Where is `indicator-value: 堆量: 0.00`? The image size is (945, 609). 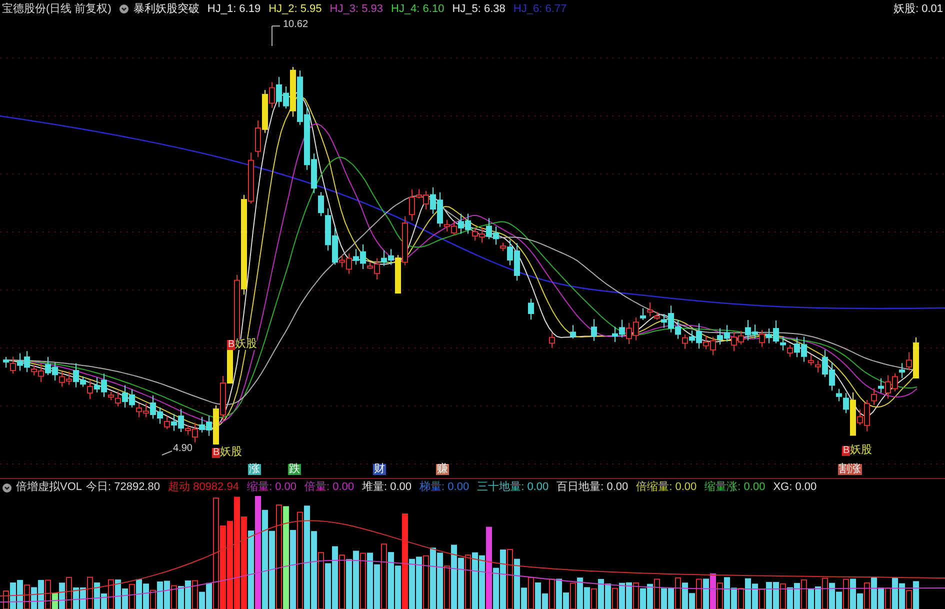
indicator-value: 堆量: 0.00 is located at coordinates (387, 488).